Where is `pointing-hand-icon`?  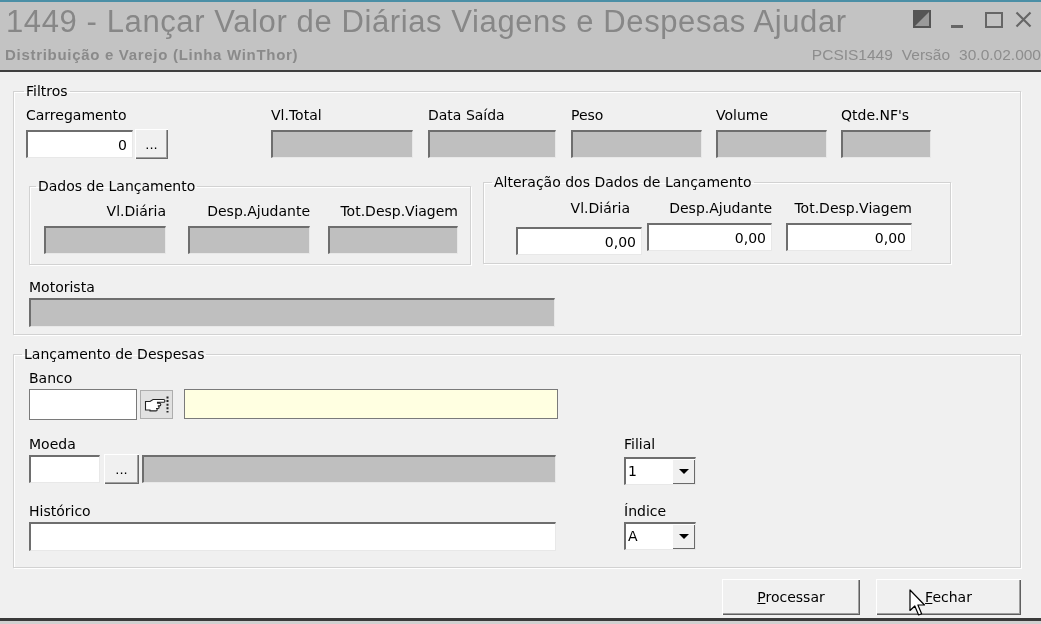 pointing-hand-icon is located at coordinates (156, 404).